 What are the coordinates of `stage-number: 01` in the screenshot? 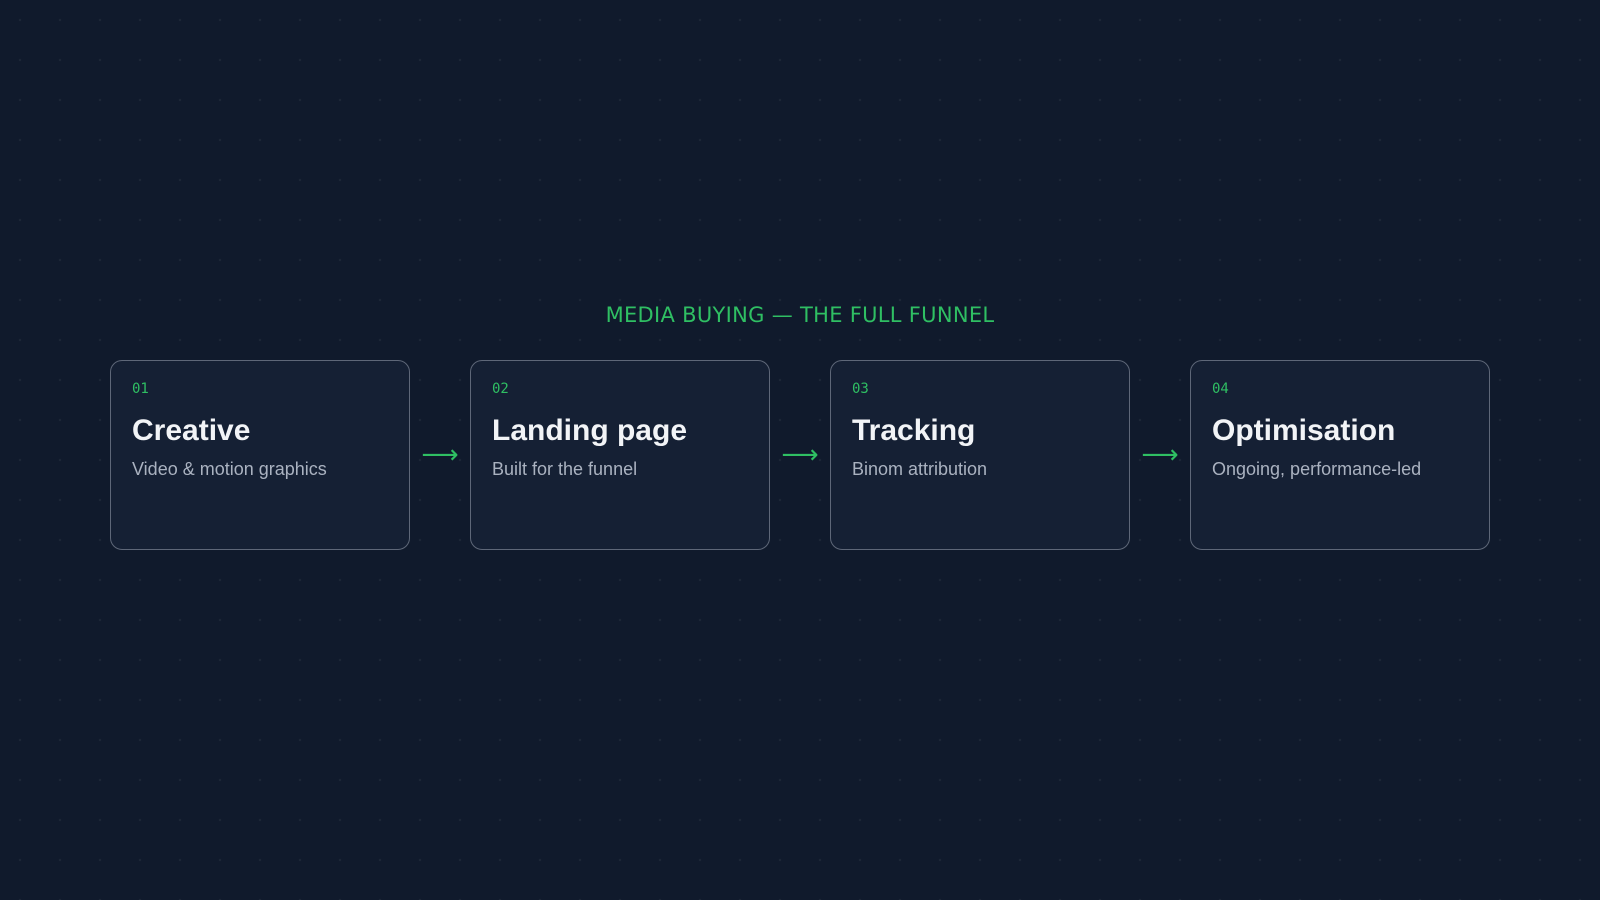 It's located at (140, 389).